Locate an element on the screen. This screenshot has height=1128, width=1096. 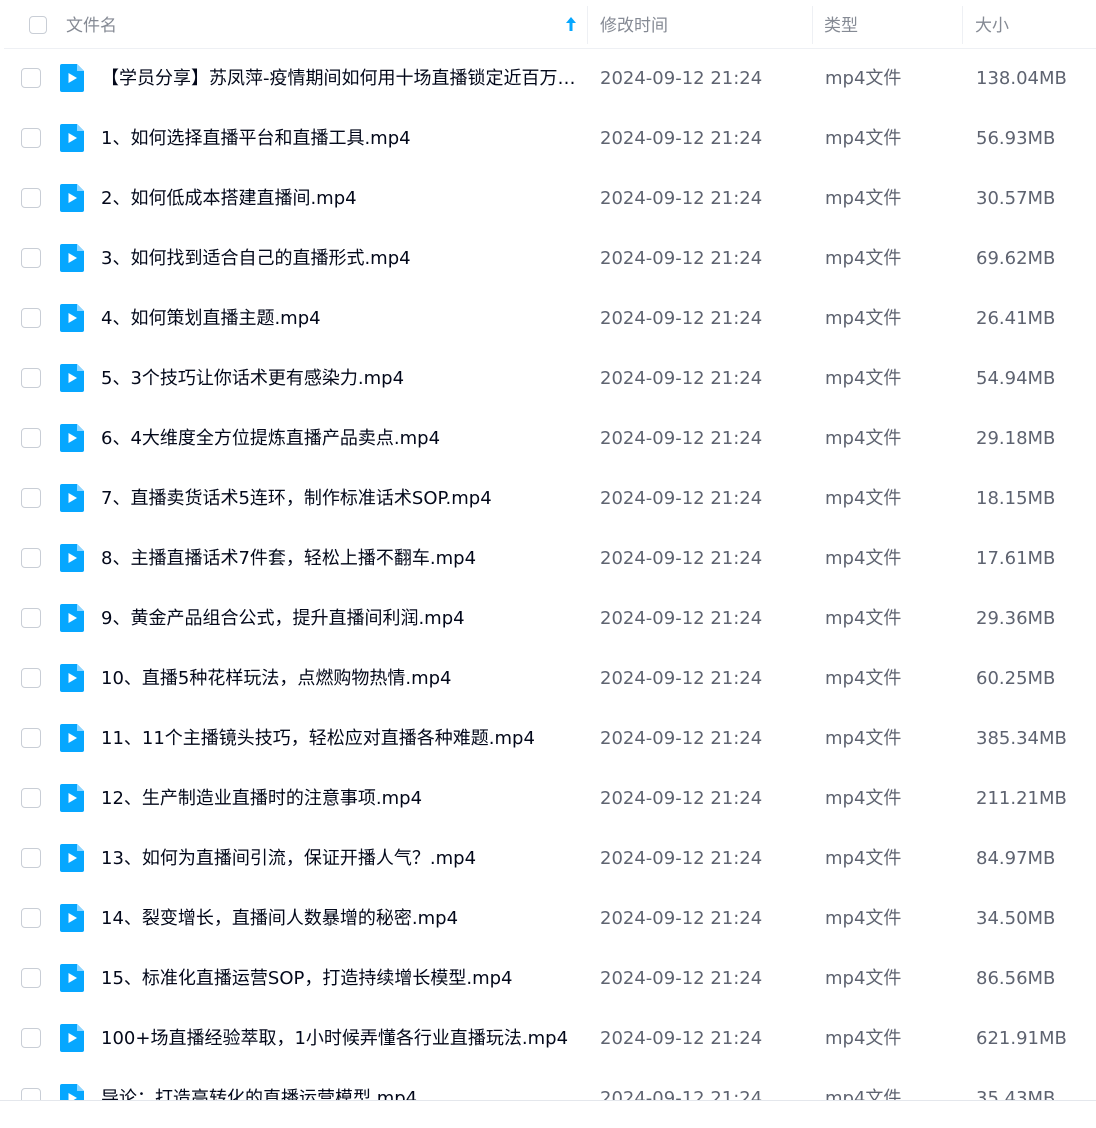
file-name: 100+场直播经验萃取，1小时候弄懂各行业直播玩法.mp4 is located at coordinates (340, 1039).